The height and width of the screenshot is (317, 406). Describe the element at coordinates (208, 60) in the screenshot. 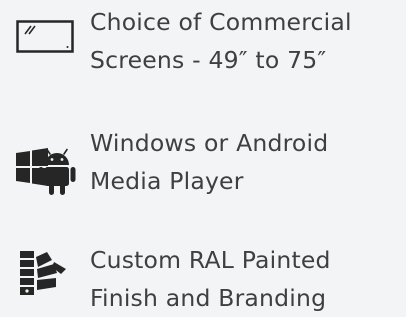

I see `feature-subtitle: Screens - 49″ to 75″` at that location.